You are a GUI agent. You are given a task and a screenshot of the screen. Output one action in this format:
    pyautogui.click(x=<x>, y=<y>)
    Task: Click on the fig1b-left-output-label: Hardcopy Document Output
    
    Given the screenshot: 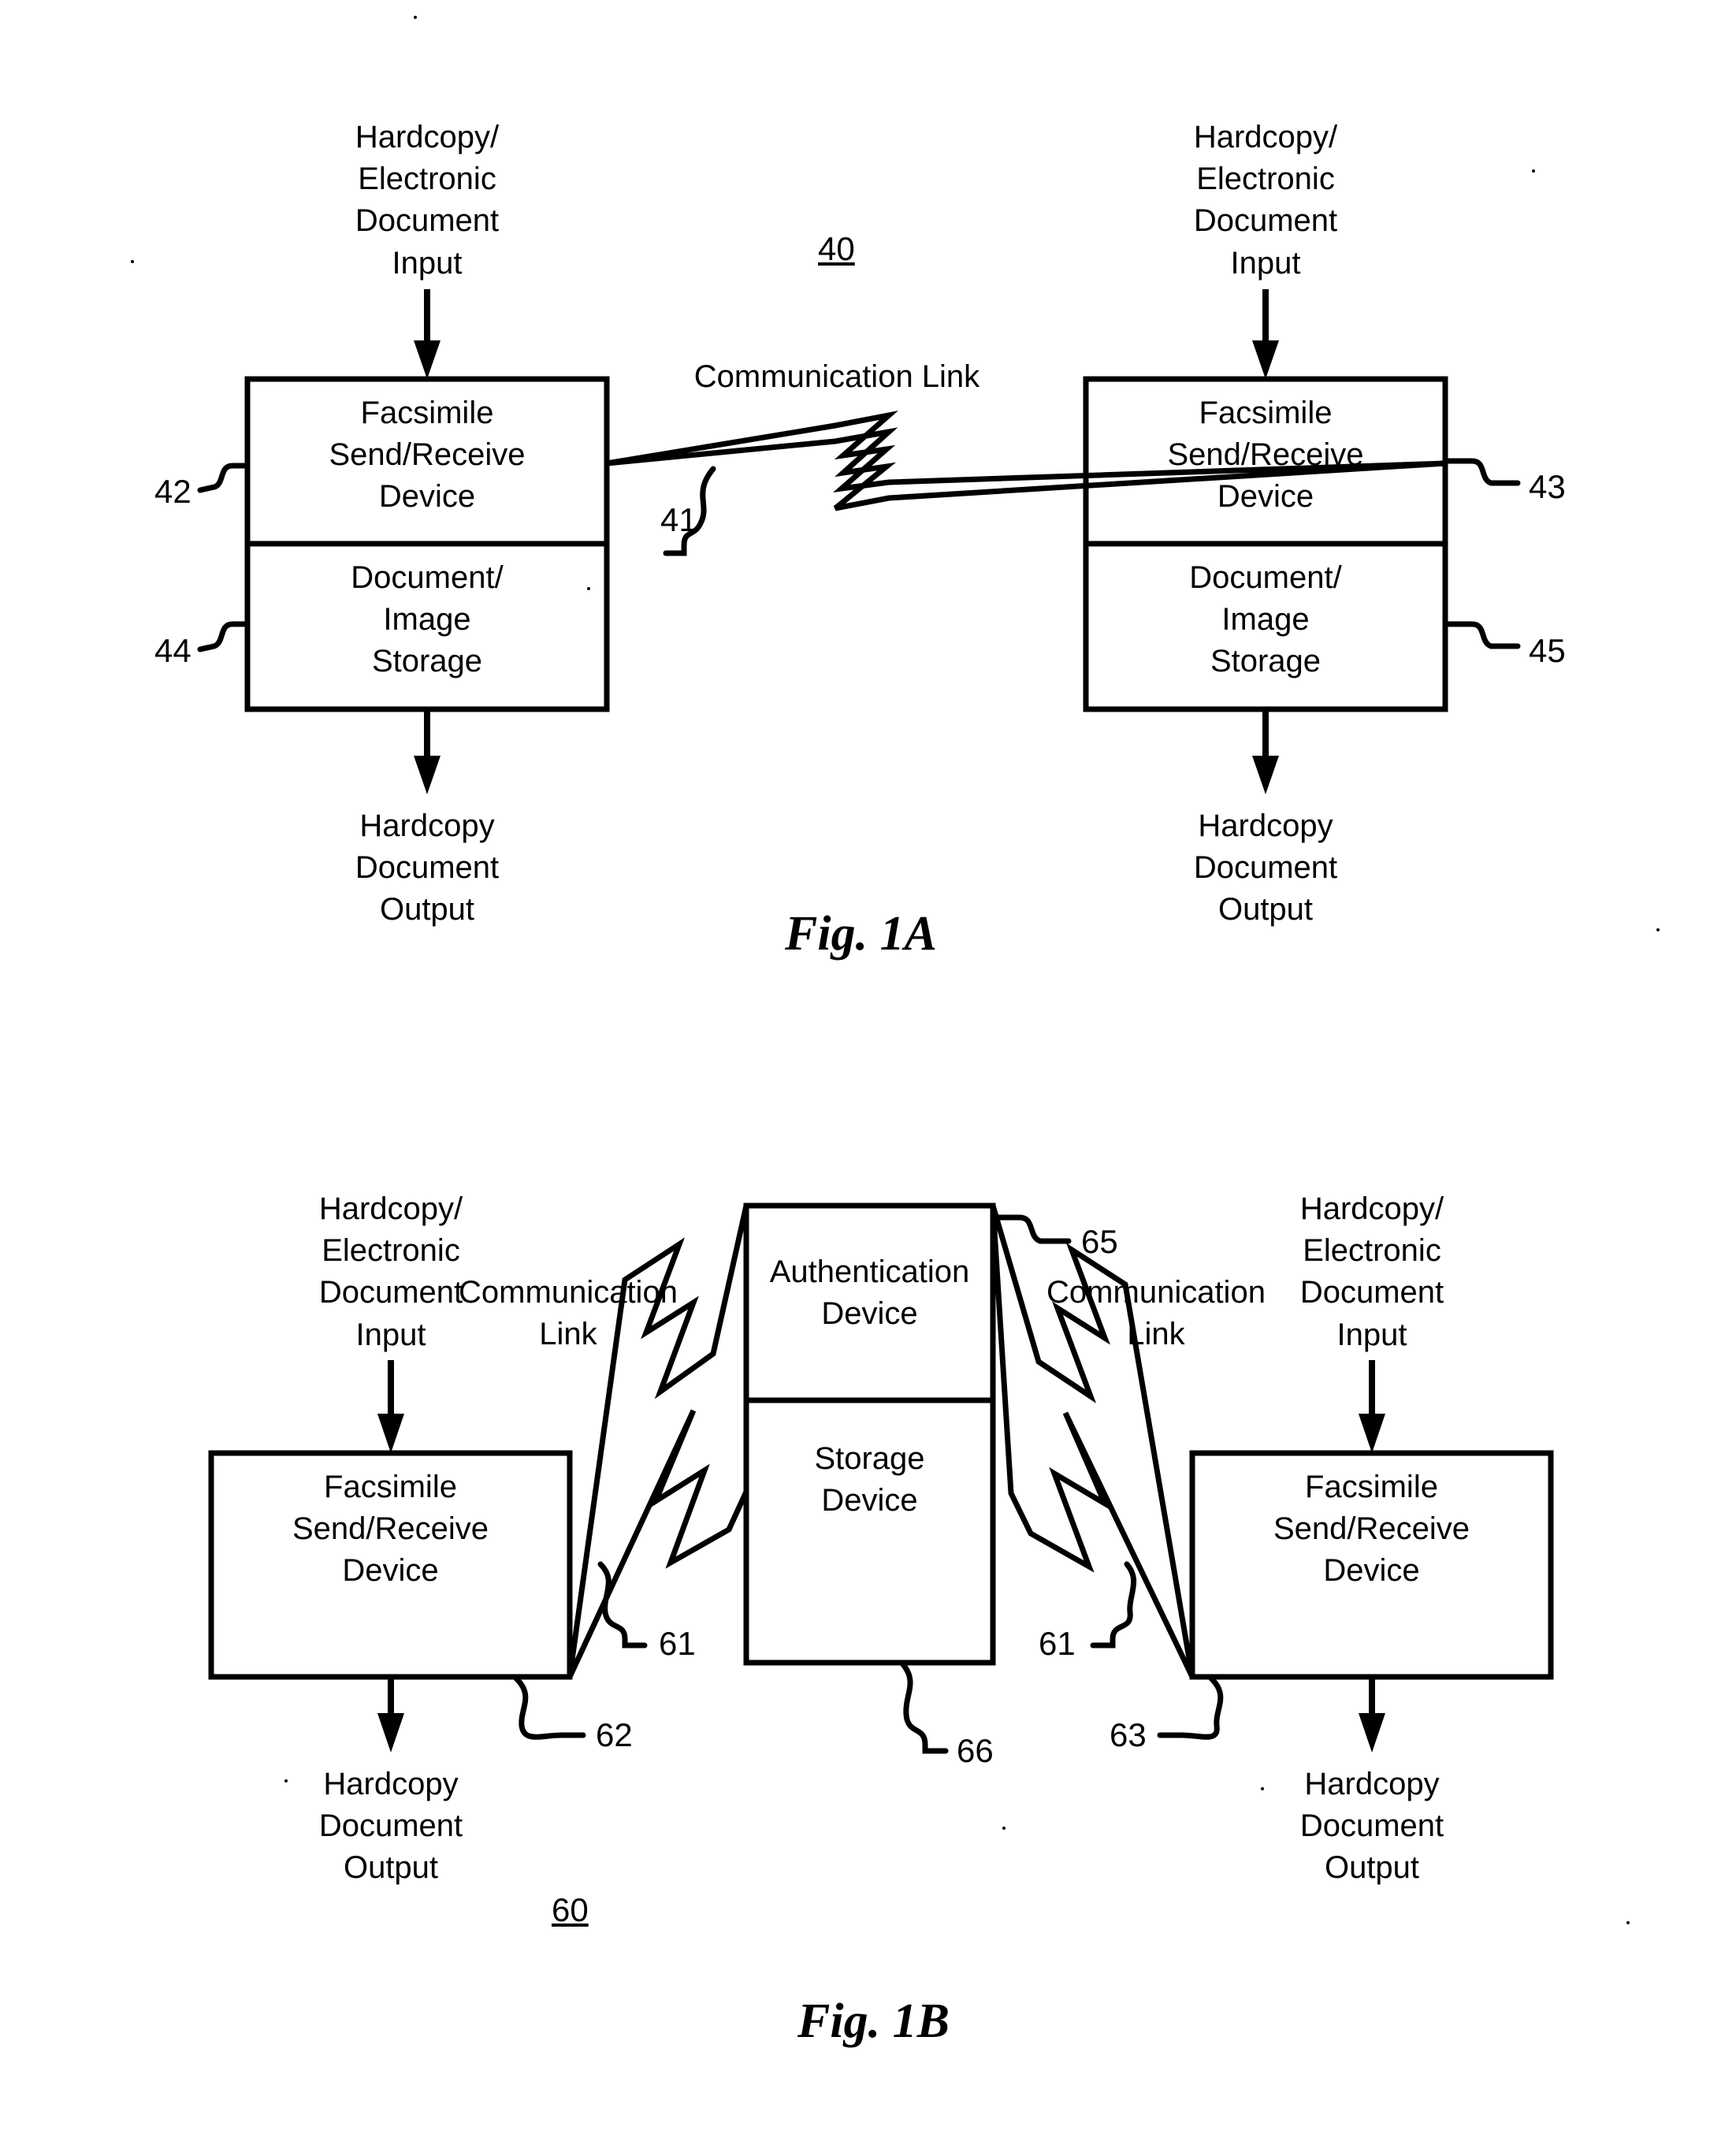 What is the action you would take?
    pyautogui.click(x=390, y=1827)
    